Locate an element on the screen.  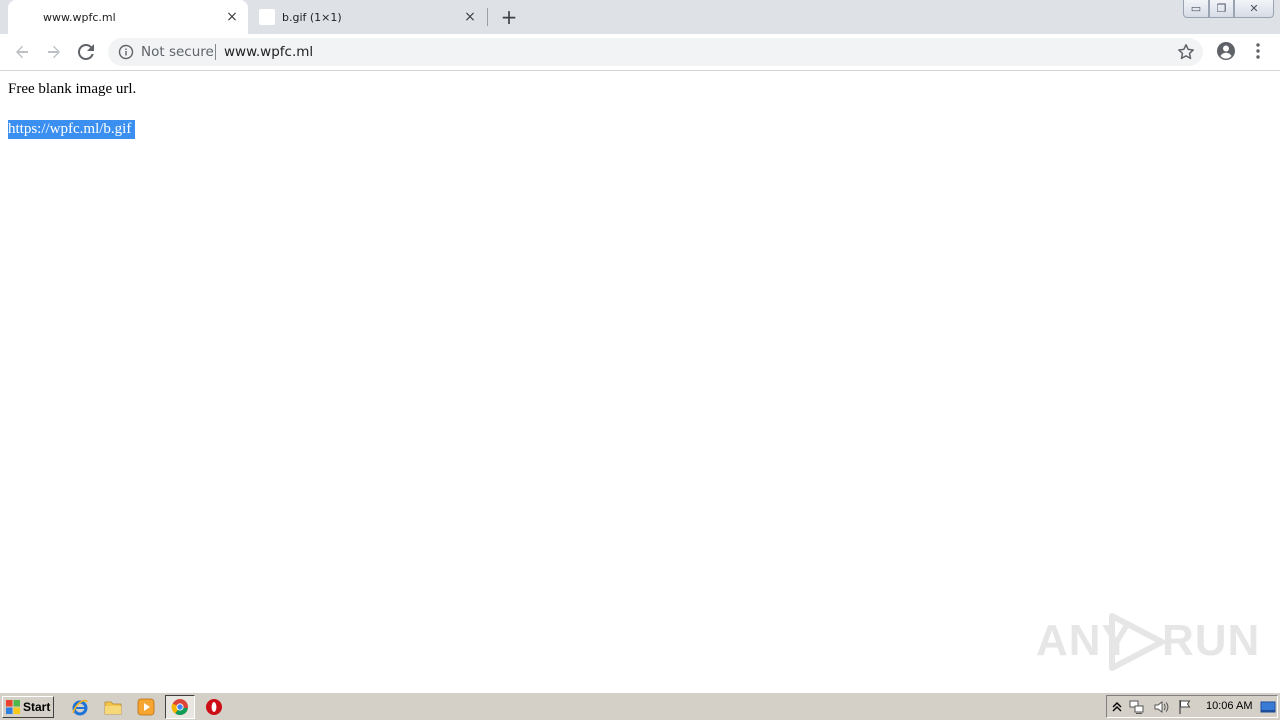
tab-title: b.gif (1×1) is located at coordinates (312, 17).